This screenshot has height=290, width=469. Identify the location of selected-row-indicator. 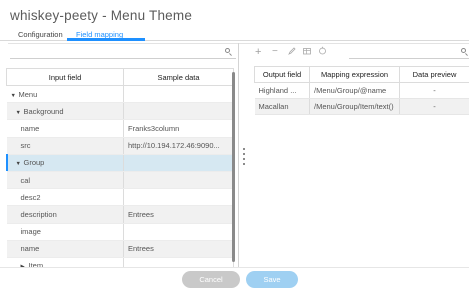
(7, 163).